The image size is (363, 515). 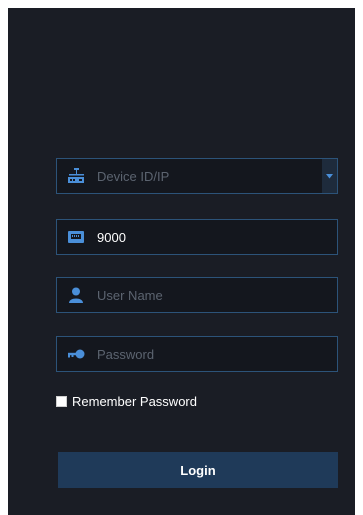 I want to click on device-id-input: Device ID/IP, so click(x=133, y=176).